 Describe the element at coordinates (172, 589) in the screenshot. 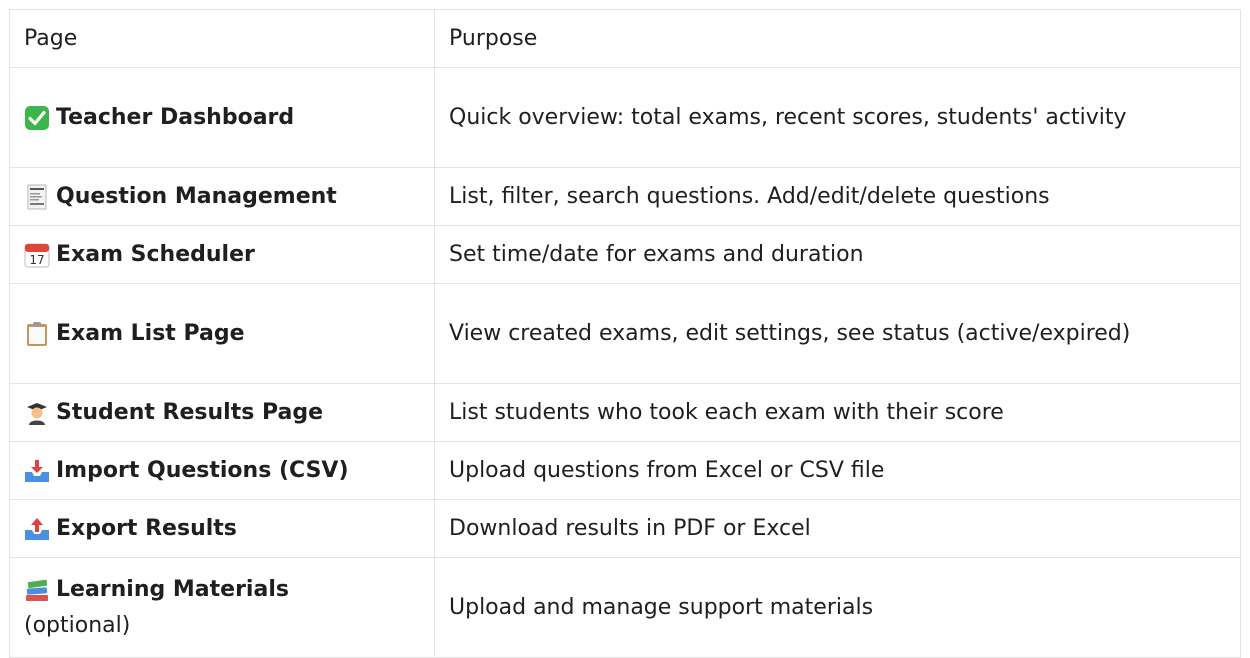

I see `page-name: Learning Materials` at that location.